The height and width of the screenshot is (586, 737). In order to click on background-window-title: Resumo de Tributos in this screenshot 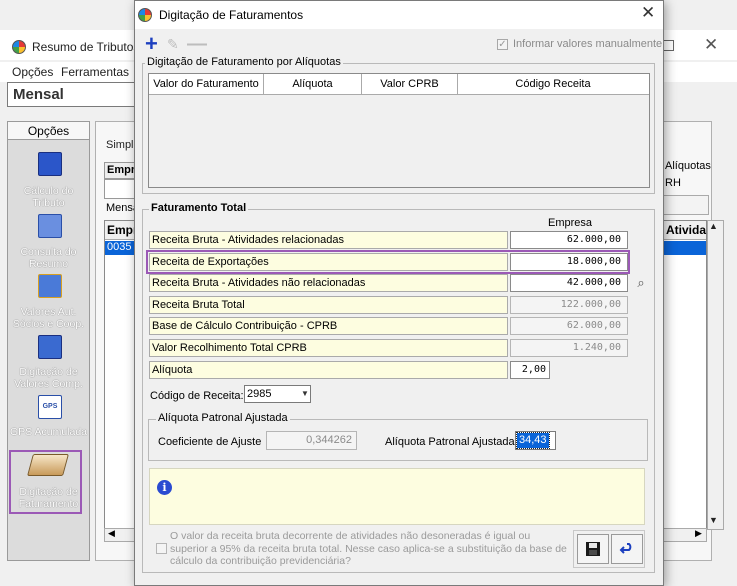, I will do `click(86, 47)`.